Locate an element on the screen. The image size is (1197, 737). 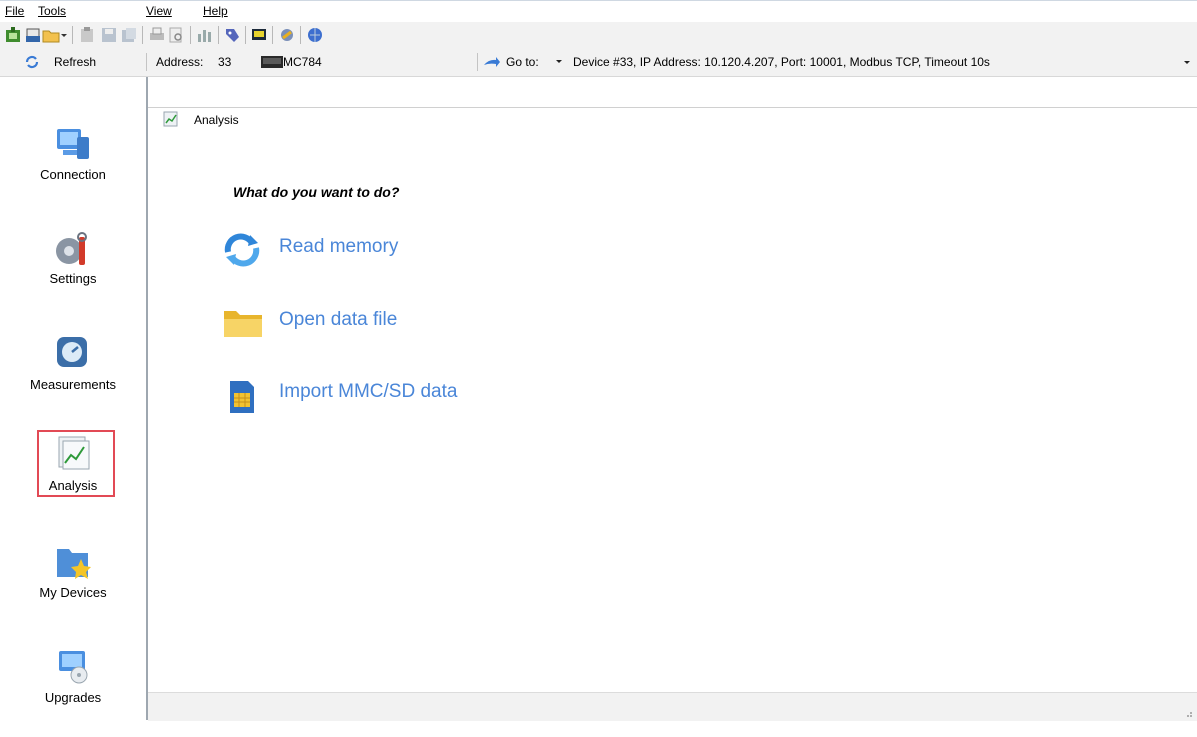
analysis-small-icon is located at coordinates (170, 119).